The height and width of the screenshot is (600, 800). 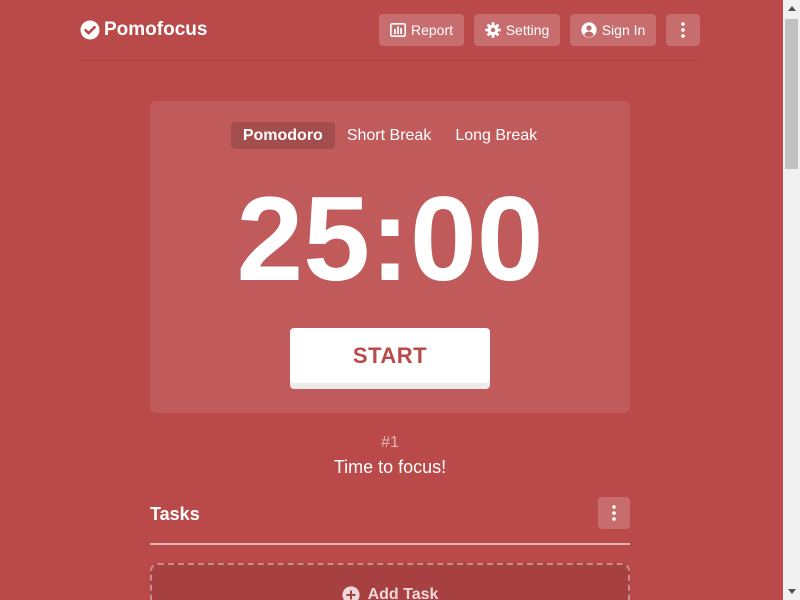 What do you see at coordinates (589, 30) in the screenshot?
I see `user-circle-icon` at bounding box center [589, 30].